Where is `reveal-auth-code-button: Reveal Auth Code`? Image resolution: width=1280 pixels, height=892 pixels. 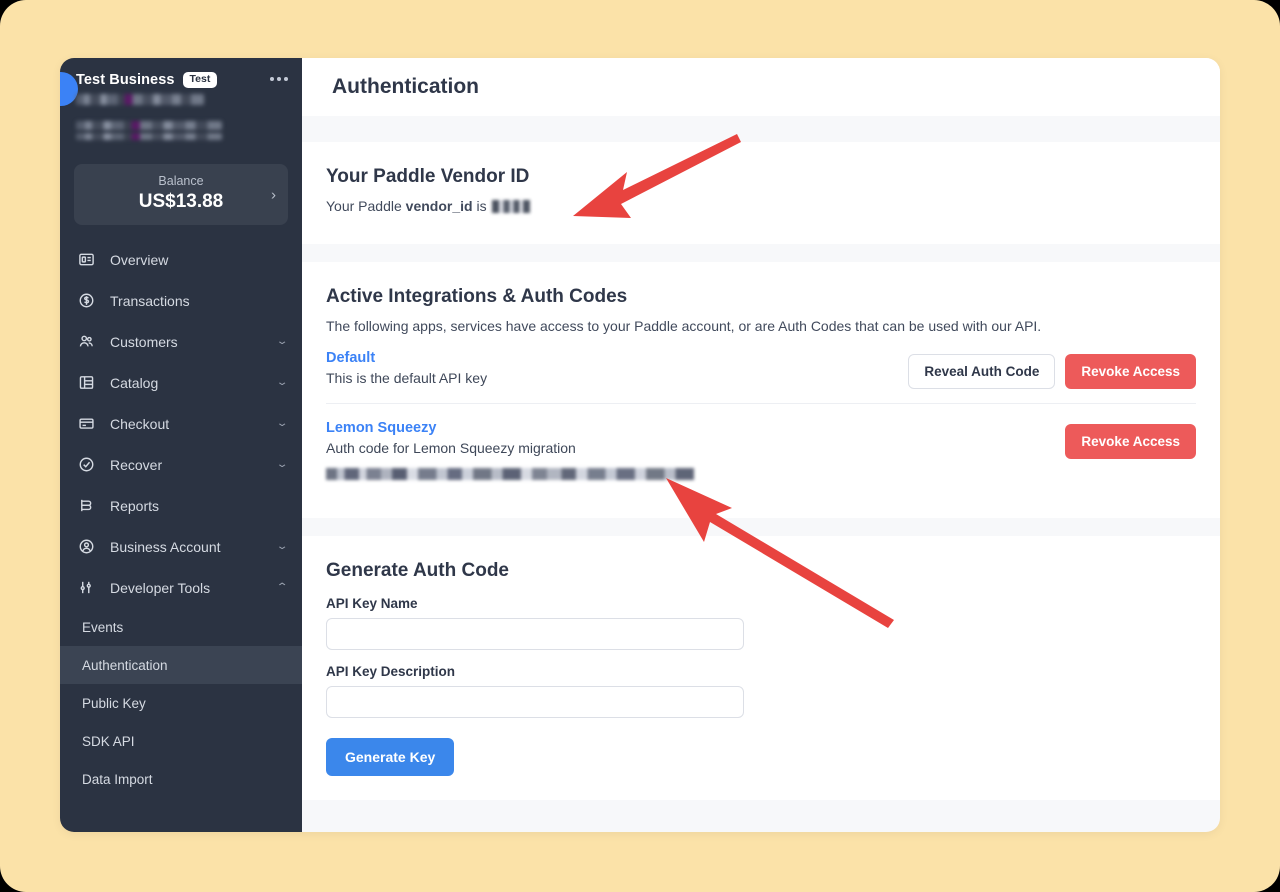 reveal-auth-code-button: Reveal Auth Code is located at coordinates (982, 371).